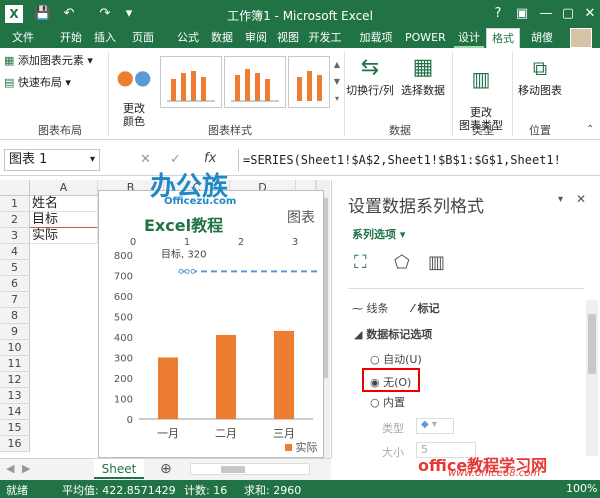 Image resolution: width=600 pixels, height=498 pixels. I want to click on radio-builtin: ○ 内置, so click(387, 402).